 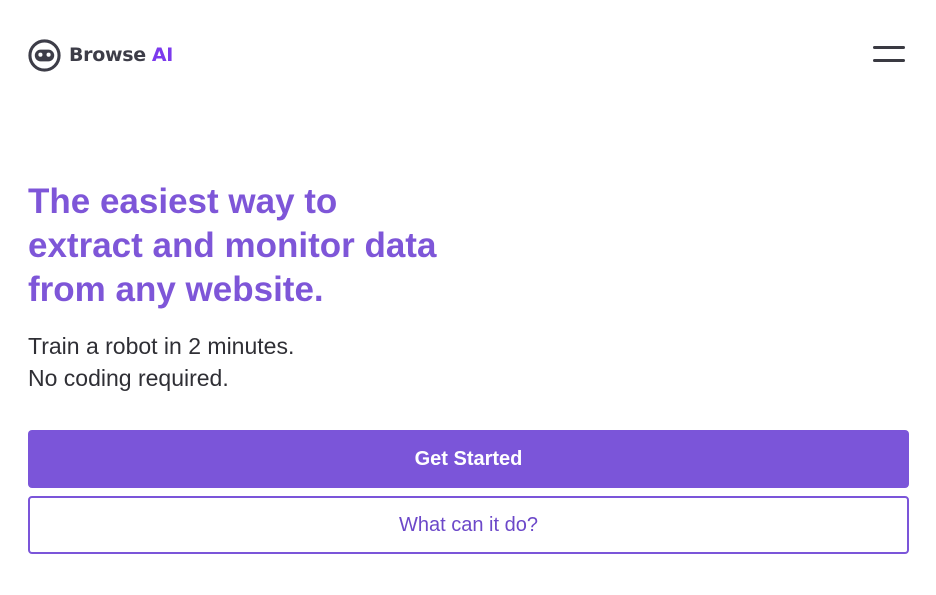 I want to click on brand-name: Browse AI, so click(x=121, y=55).